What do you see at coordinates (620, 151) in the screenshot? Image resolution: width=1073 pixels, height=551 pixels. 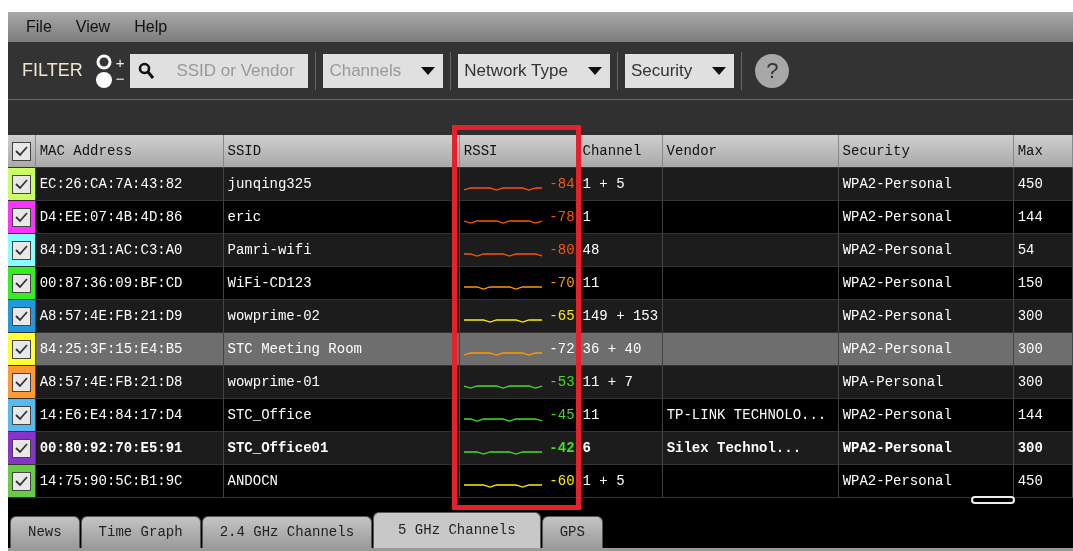 I see `column-header: Channel` at bounding box center [620, 151].